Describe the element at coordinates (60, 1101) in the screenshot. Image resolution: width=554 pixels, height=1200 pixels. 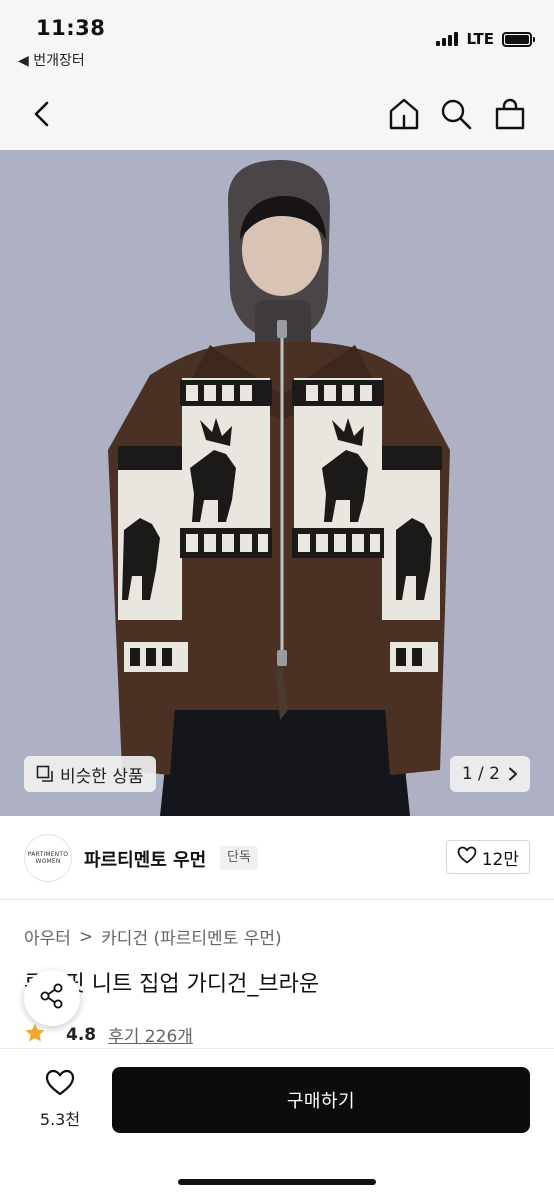
I see `wishlist-button: 5.3천` at that location.